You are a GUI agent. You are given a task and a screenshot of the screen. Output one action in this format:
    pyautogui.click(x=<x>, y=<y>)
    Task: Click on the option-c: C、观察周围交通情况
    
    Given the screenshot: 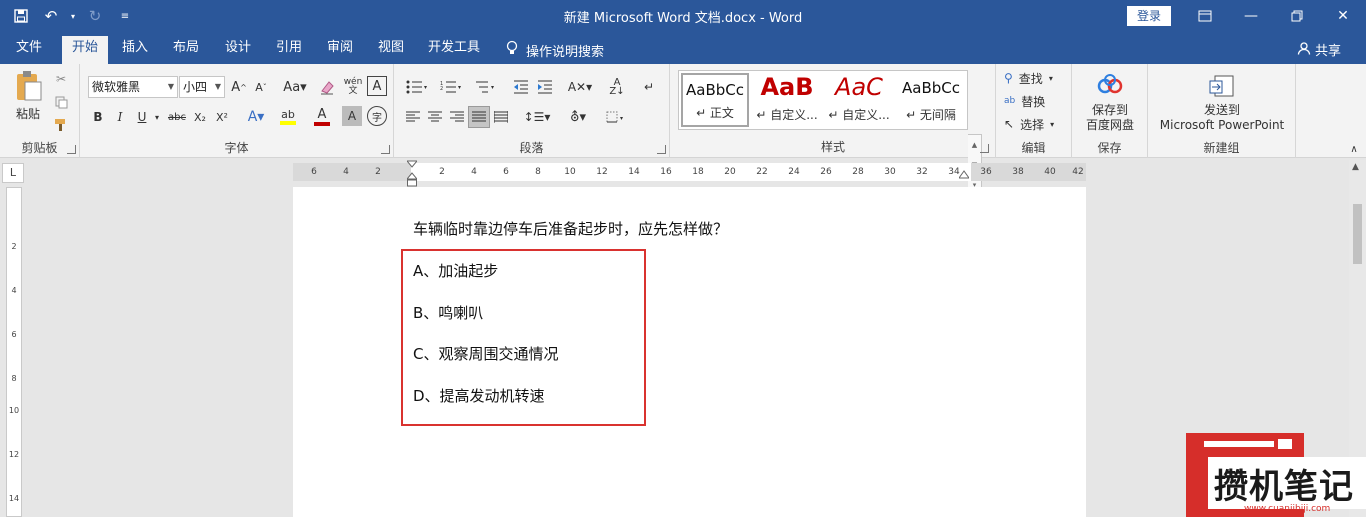 What is the action you would take?
    pyautogui.click(x=485, y=353)
    